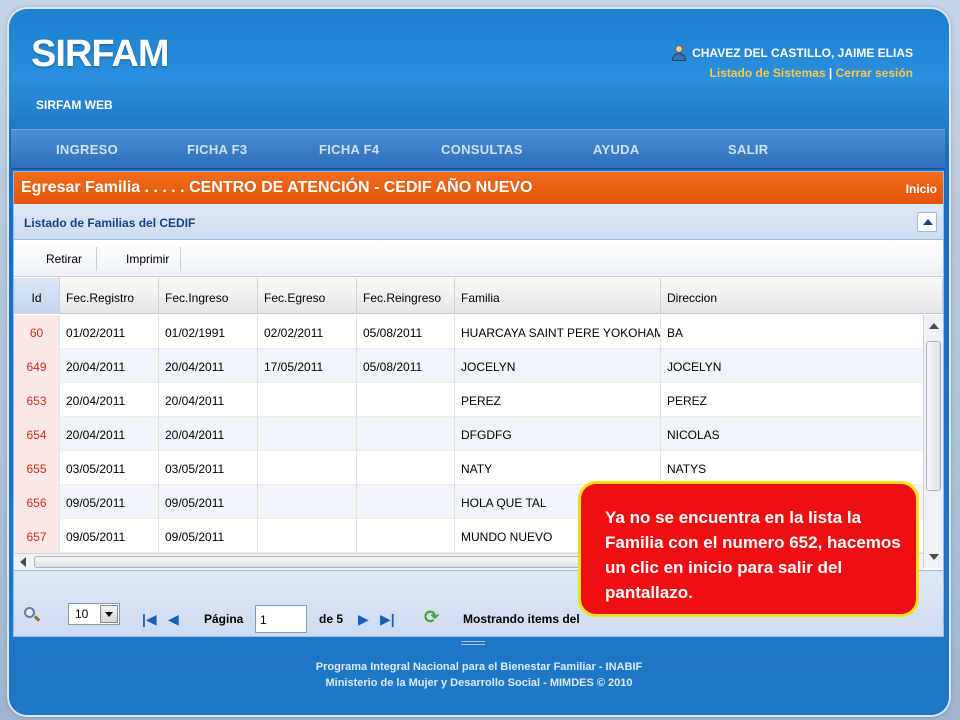  I want to click on table-cell: NATY, so click(558, 468).